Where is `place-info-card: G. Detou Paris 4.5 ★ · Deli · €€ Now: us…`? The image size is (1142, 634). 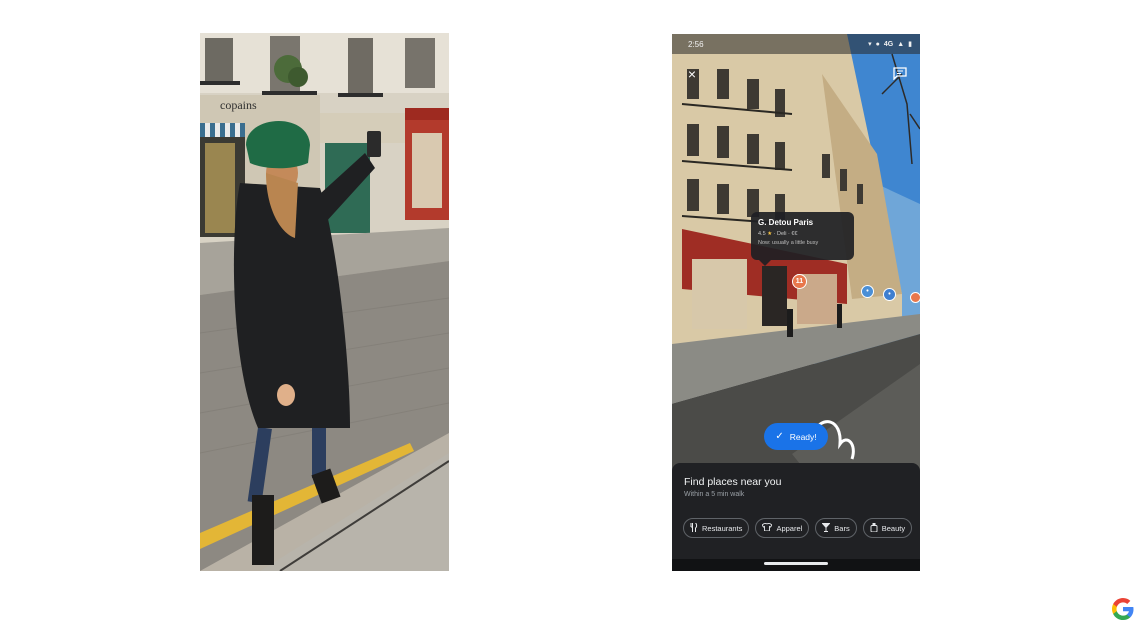 place-info-card: G. Detou Paris 4.5 ★ · Deli · €€ Now: us… is located at coordinates (802, 239).